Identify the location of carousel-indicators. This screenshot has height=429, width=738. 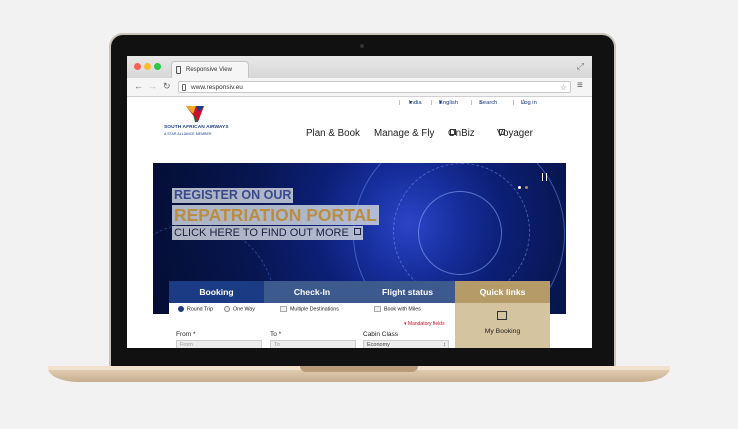
(525, 185).